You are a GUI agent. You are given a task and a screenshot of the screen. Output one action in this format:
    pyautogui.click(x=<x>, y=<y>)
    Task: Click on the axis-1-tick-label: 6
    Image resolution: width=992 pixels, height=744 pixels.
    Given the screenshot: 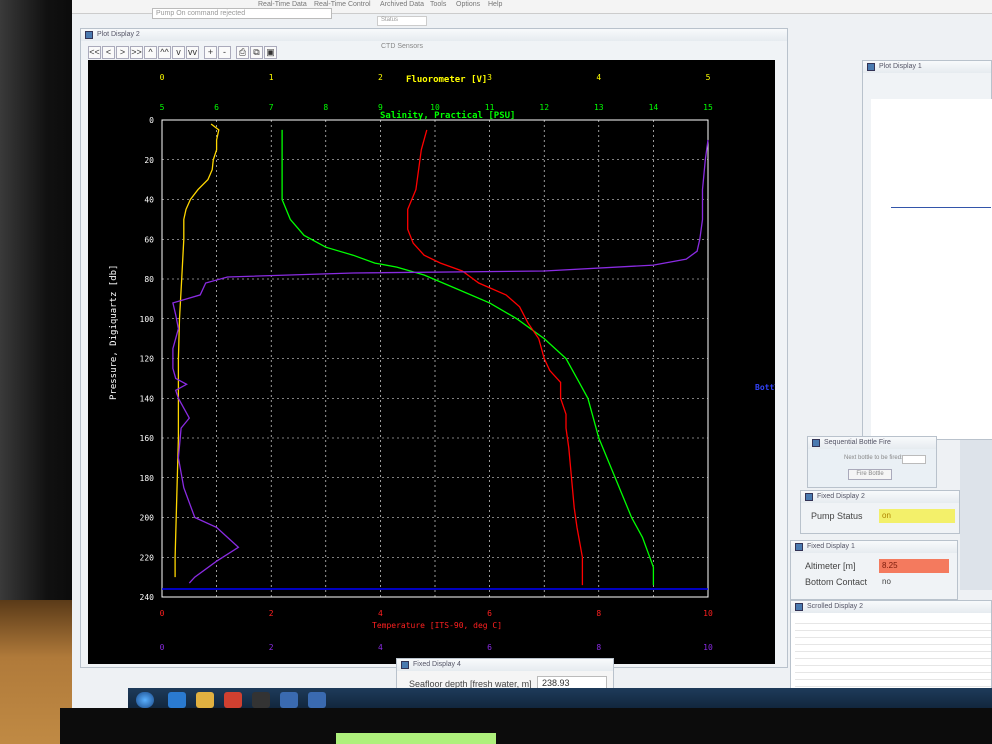 What is the action you would take?
    pyautogui.click(x=216, y=107)
    